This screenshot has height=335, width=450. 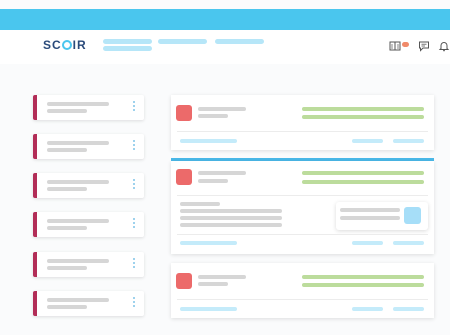 What do you see at coordinates (405, 44) in the screenshot?
I see `notification-badge` at bounding box center [405, 44].